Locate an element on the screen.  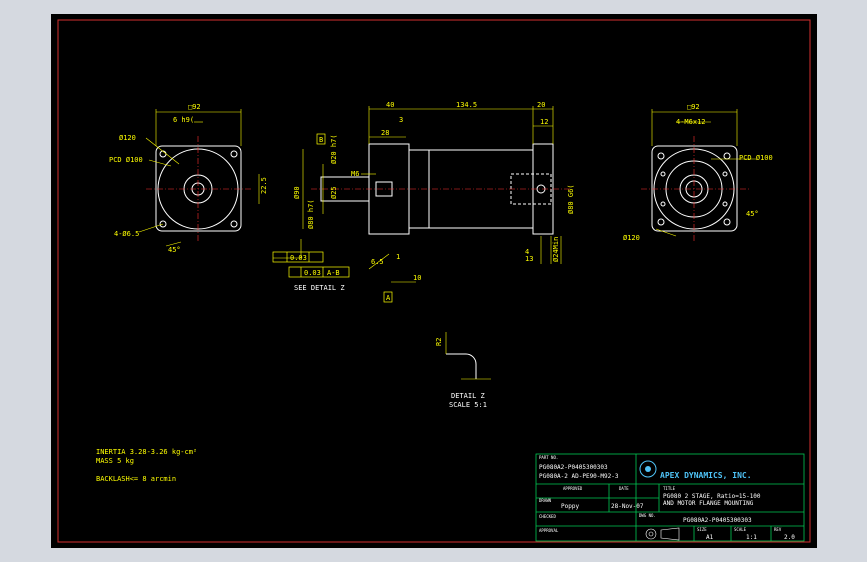
note-backlash: BACKLASH<= 8 arcmin is located at coordinates (136, 479).